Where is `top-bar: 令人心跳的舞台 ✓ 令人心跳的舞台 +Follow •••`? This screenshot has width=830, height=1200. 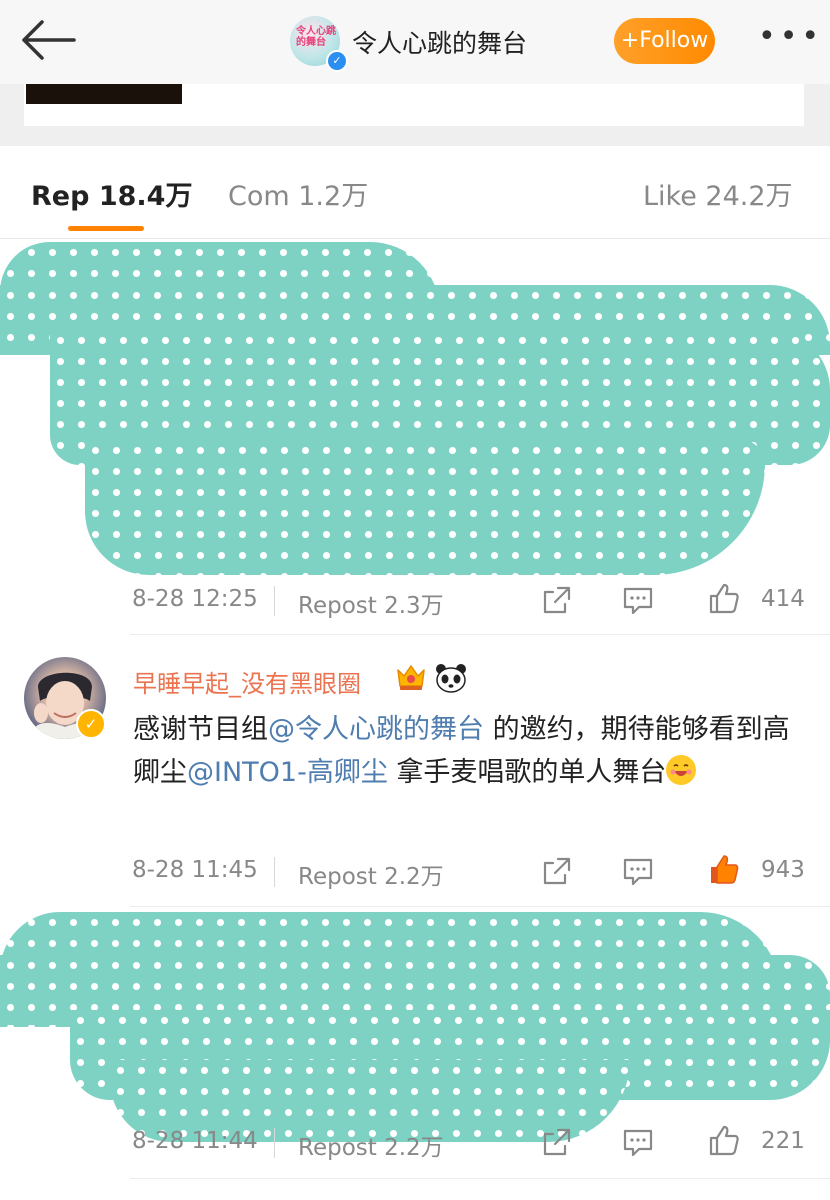
top-bar: 令人心跳的舞台 ✓ 令人心跳的舞台 +Follow ••• is located at coordinates (415, 42).